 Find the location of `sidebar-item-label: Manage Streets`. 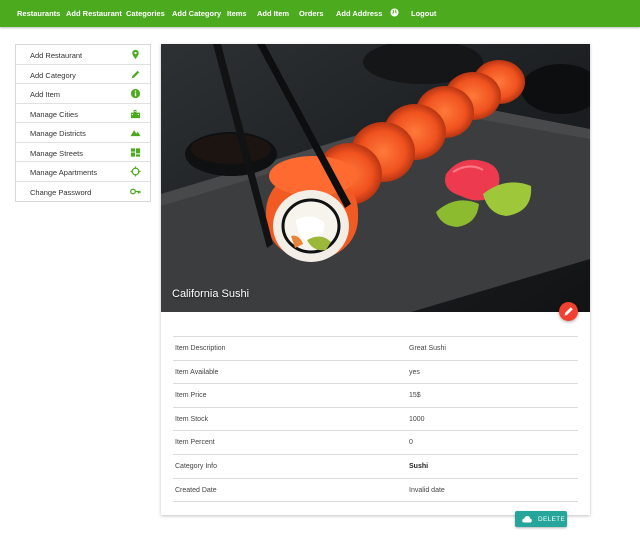

sidebar-item-label: Manage Streets is located at coordinates (56, 153).